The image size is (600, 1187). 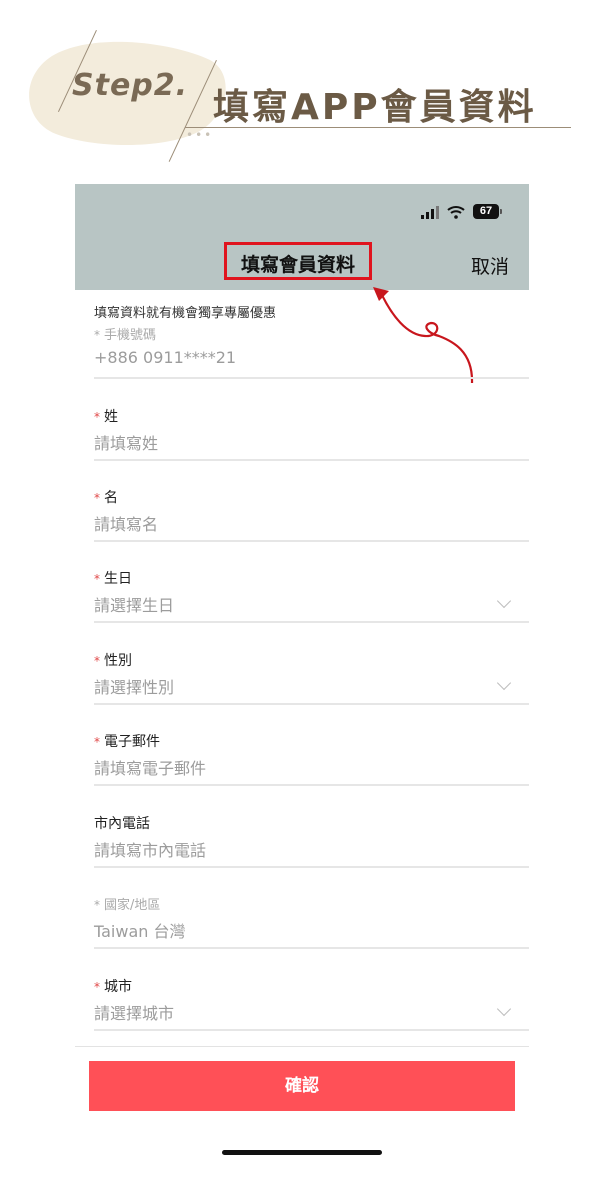 What do you see at coordinates (297, 265) in the screenshot?
I see `page-title: 填寫會員資料` at bounding box center [297, 265].